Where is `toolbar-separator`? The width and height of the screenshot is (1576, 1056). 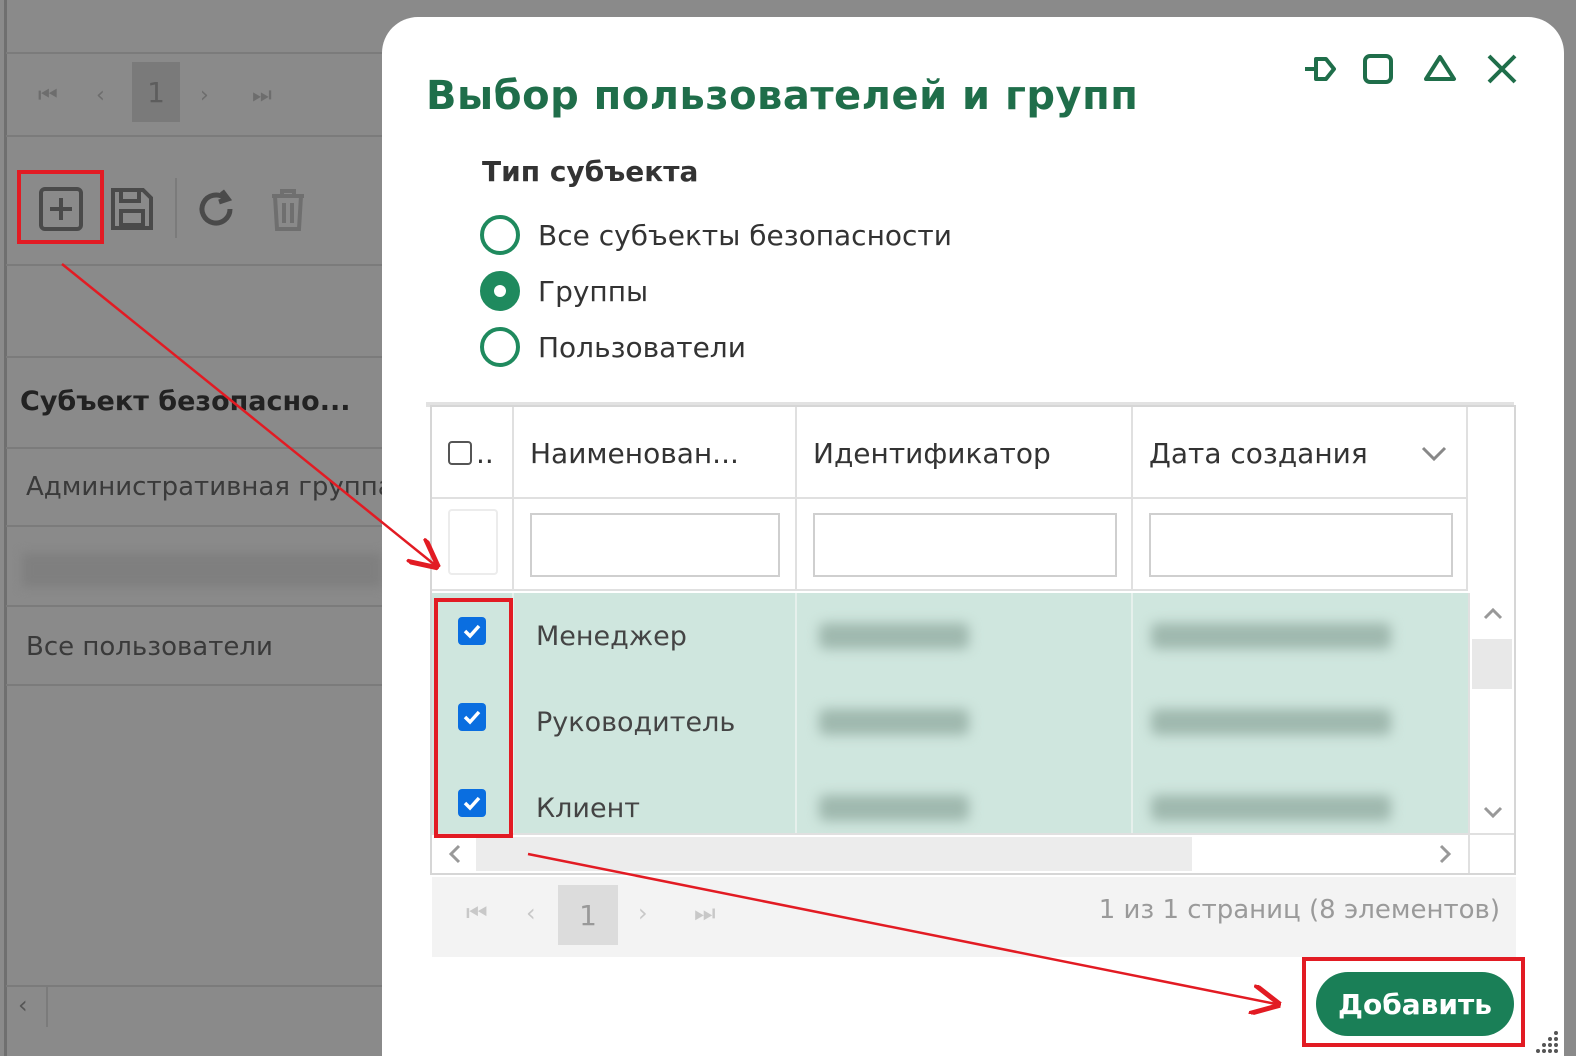 toolbar-separator is located at coordinates (176, 208).